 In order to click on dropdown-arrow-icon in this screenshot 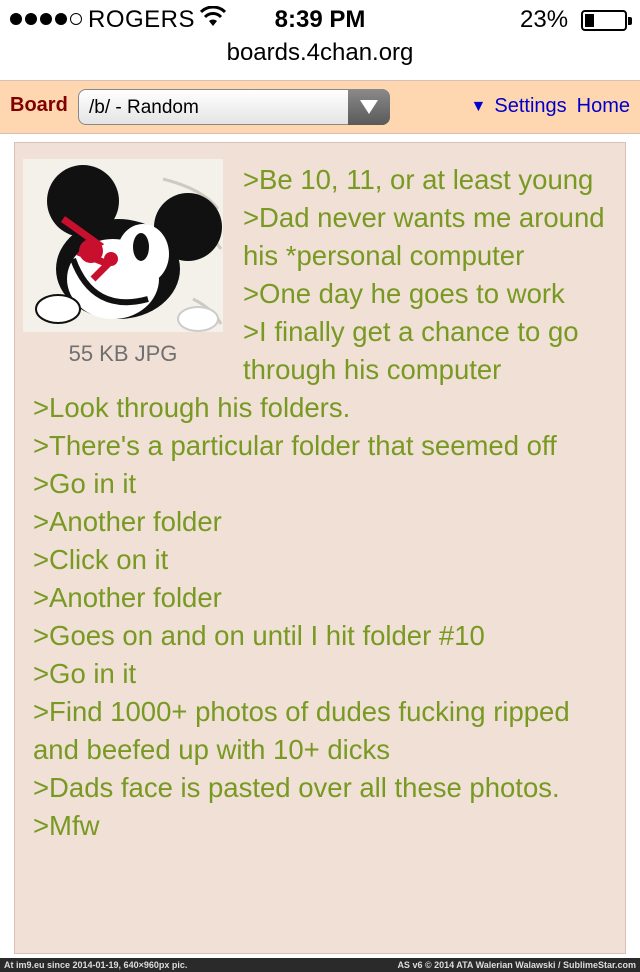, I will do `click(369, 107)`.